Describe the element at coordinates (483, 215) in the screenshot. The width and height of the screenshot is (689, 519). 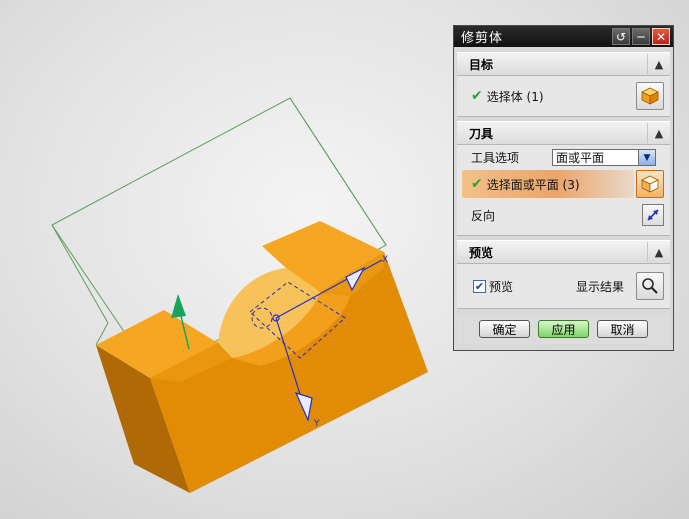
I see `reverse-label: 反向` at that location.